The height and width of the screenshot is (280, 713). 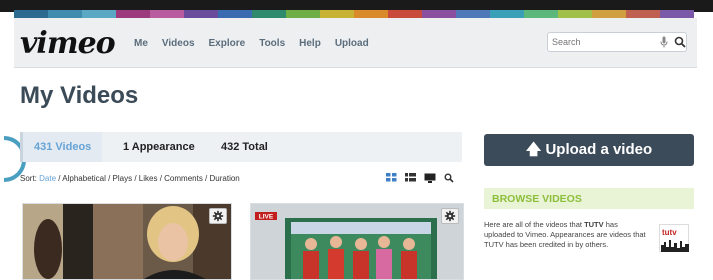 What do you see at coordinates (664, 42) in the screenshot?
I see `microphone-icon` at bounding box center [664, 42].